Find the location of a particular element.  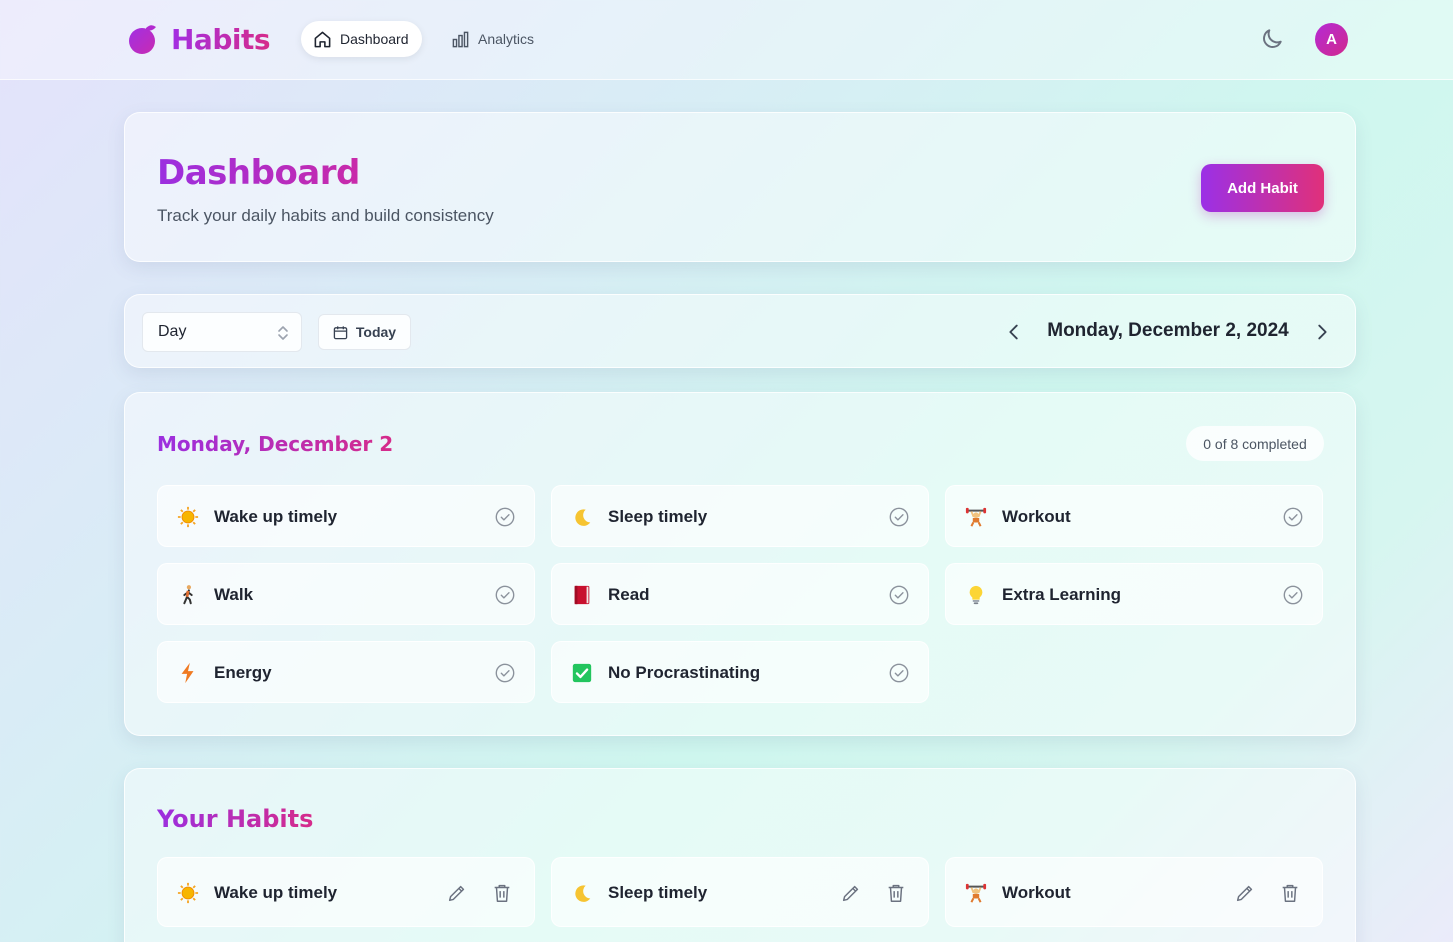

completed-count-badge: 0 of 8 completed is located at coordinates (1255, 443).